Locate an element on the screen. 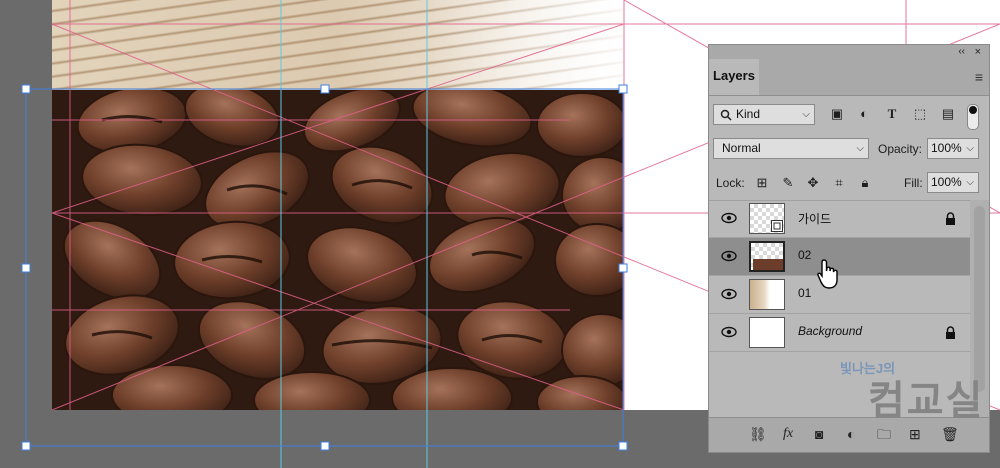 Image resolution: width=1000 pixels, height=468 pixels. lock-row: Lock: ⊞ ✎ ✥ ⌗ 🔒︎ Fill: 100% ⌵ is located at coordinates (849, 183).